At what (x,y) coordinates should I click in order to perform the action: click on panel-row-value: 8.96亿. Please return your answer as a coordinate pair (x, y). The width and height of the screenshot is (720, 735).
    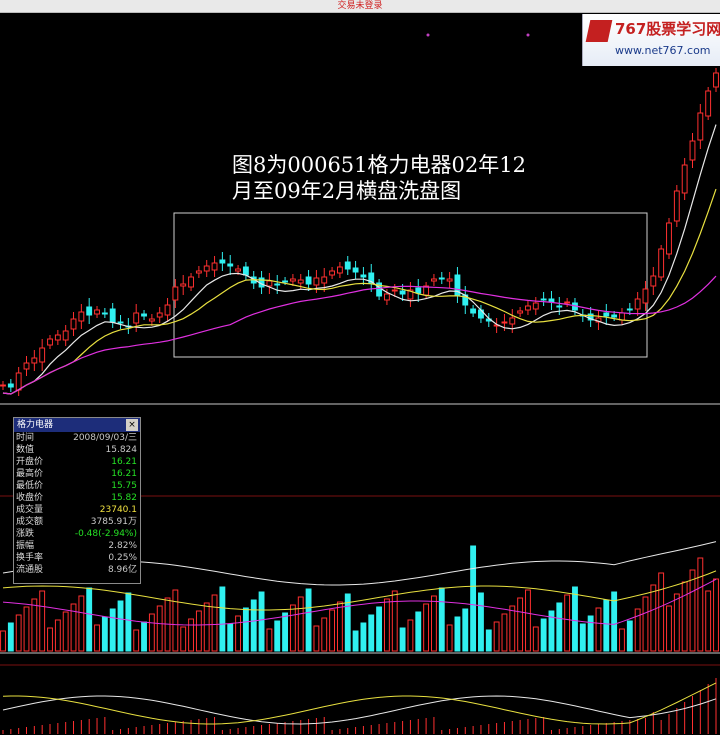
    Looking at the image, I should click on (122, 570).